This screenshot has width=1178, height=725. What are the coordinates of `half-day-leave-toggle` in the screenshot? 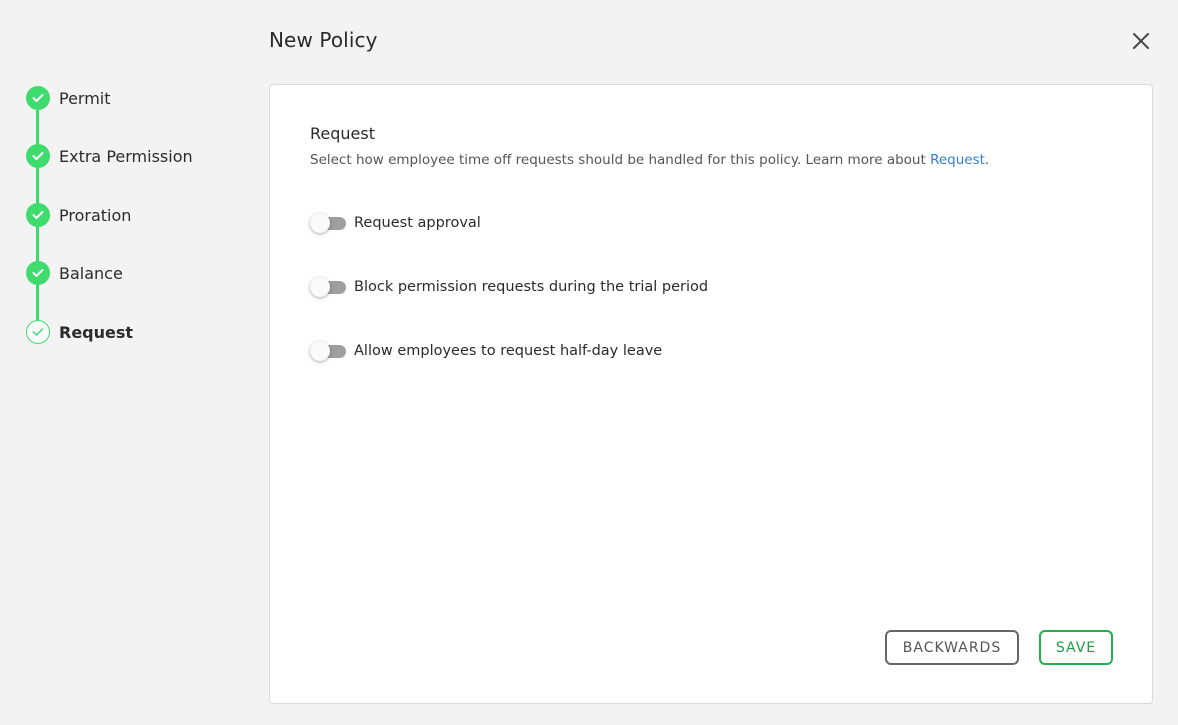 It's located at (328, 351).